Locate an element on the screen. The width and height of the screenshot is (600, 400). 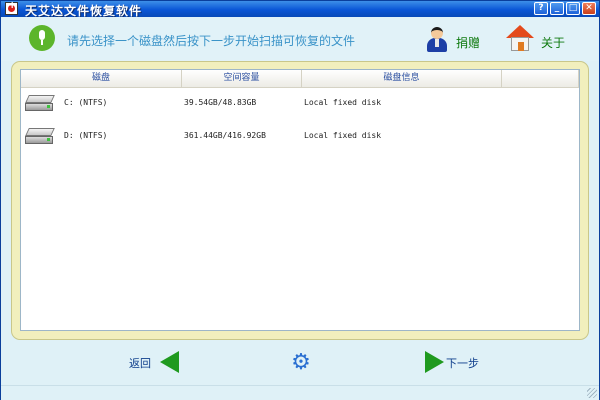
hint-bar: 请先选择一个磁盘然后按下一步开始扫描可恢复的文件 捐赠 关于 is located at coordinates (300, 39).